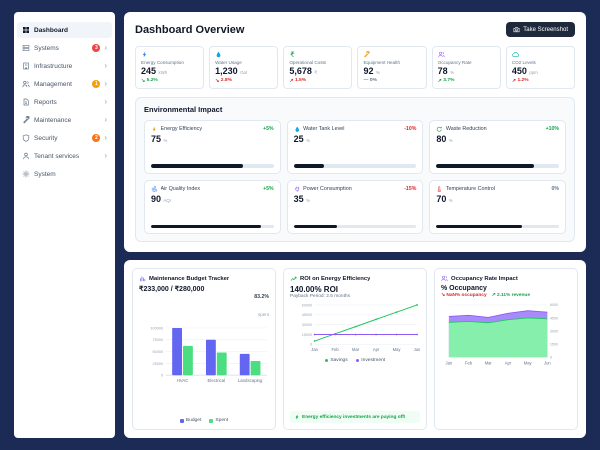 The width and height of the screenshot is (600, 450). What do you see at coordinates (159, 139) in the screenshot?
I see `metric-value: 75 %` at bounding box center [159, 139].